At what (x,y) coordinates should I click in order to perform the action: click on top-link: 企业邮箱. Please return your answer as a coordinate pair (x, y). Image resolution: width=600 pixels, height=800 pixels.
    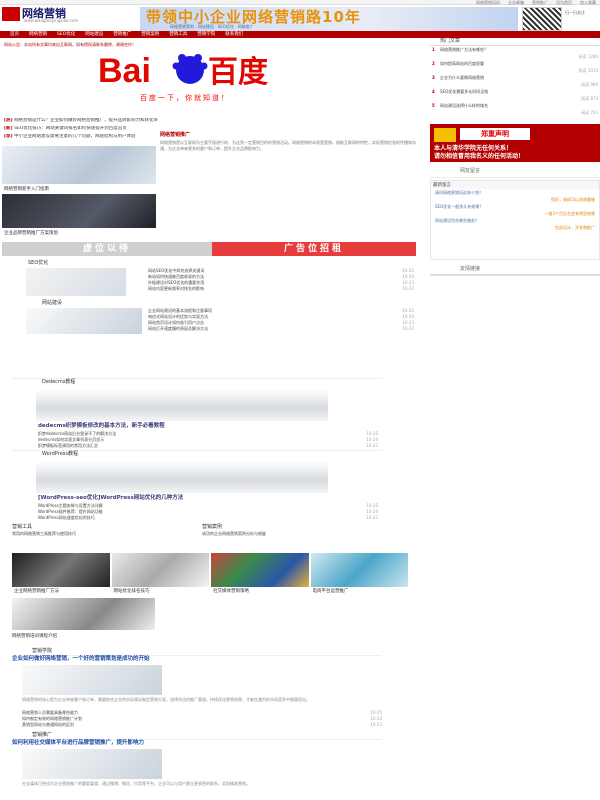
    Looking at the image, I should click on (516, 3).